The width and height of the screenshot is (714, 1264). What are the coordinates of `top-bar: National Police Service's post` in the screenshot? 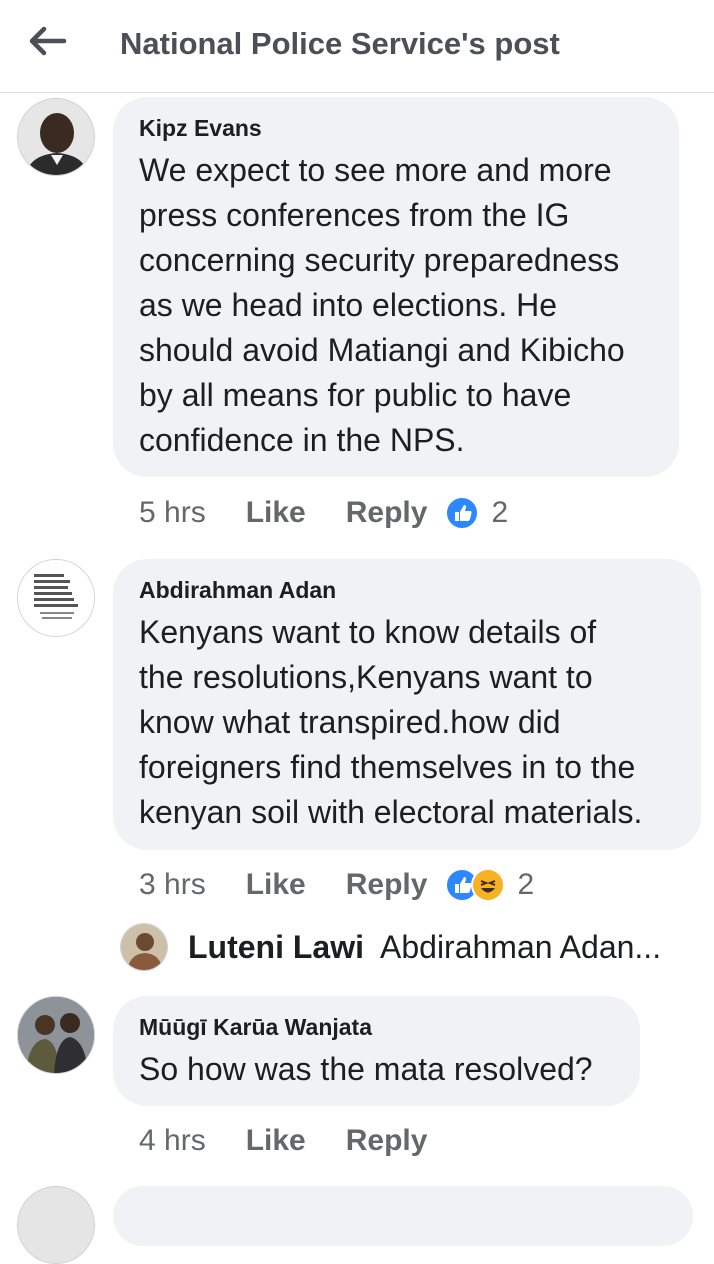 It's located at (357, 46).